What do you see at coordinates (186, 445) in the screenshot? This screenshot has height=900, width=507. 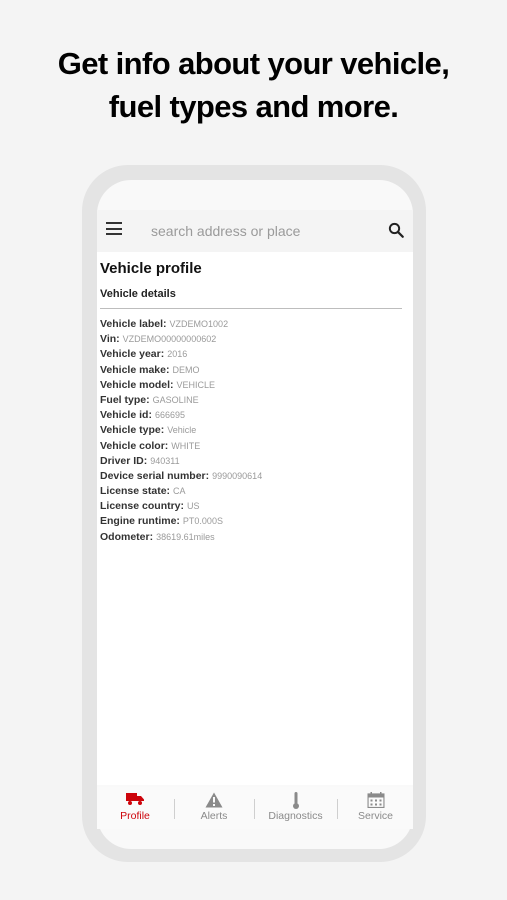 I see `detail-value: WHITE` at bounding box center [186, 445].